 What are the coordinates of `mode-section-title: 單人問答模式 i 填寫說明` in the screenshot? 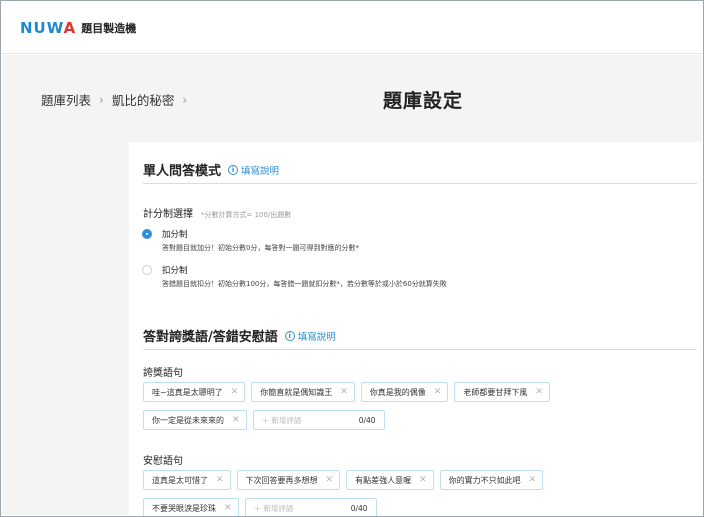 It's located at (211, 169).